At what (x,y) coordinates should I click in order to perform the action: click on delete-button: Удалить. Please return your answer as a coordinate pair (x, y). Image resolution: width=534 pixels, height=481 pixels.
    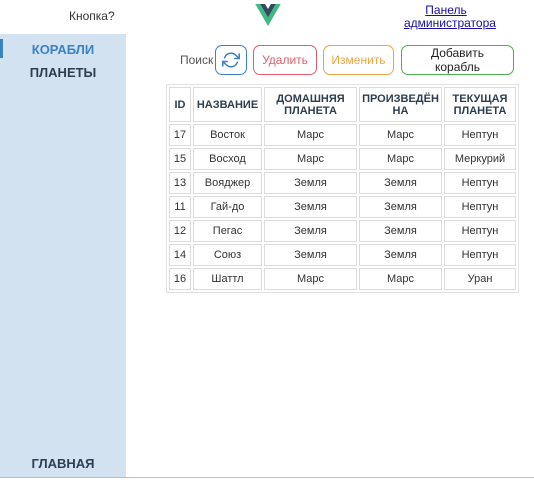
    Looking at the image, I should click on (285, 60).